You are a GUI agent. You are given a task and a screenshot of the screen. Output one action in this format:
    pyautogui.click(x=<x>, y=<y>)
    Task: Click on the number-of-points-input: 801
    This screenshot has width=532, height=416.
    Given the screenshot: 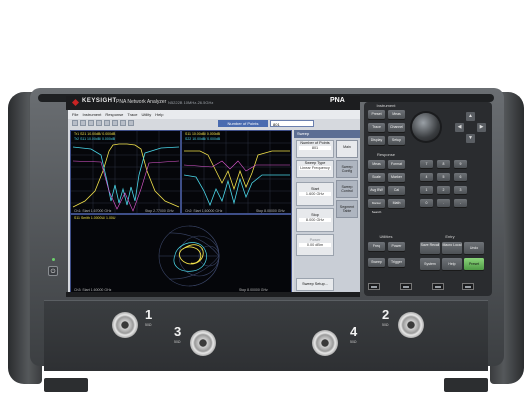 What is the action you would take?
    pyautogui.click(x=292, y=123)
    